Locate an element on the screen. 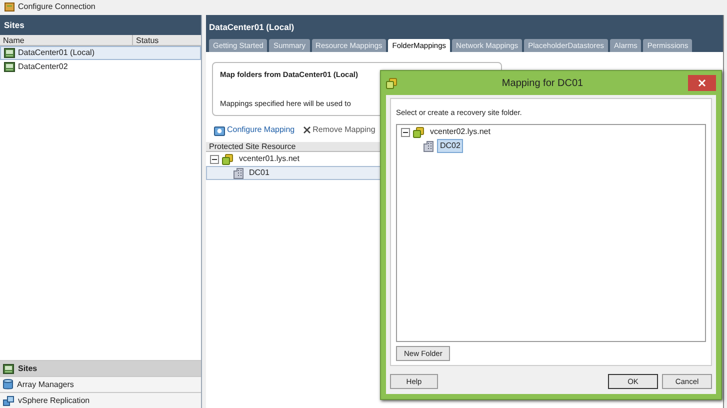  column-header: Protected Site Resource is located at coordinates (293, 147).